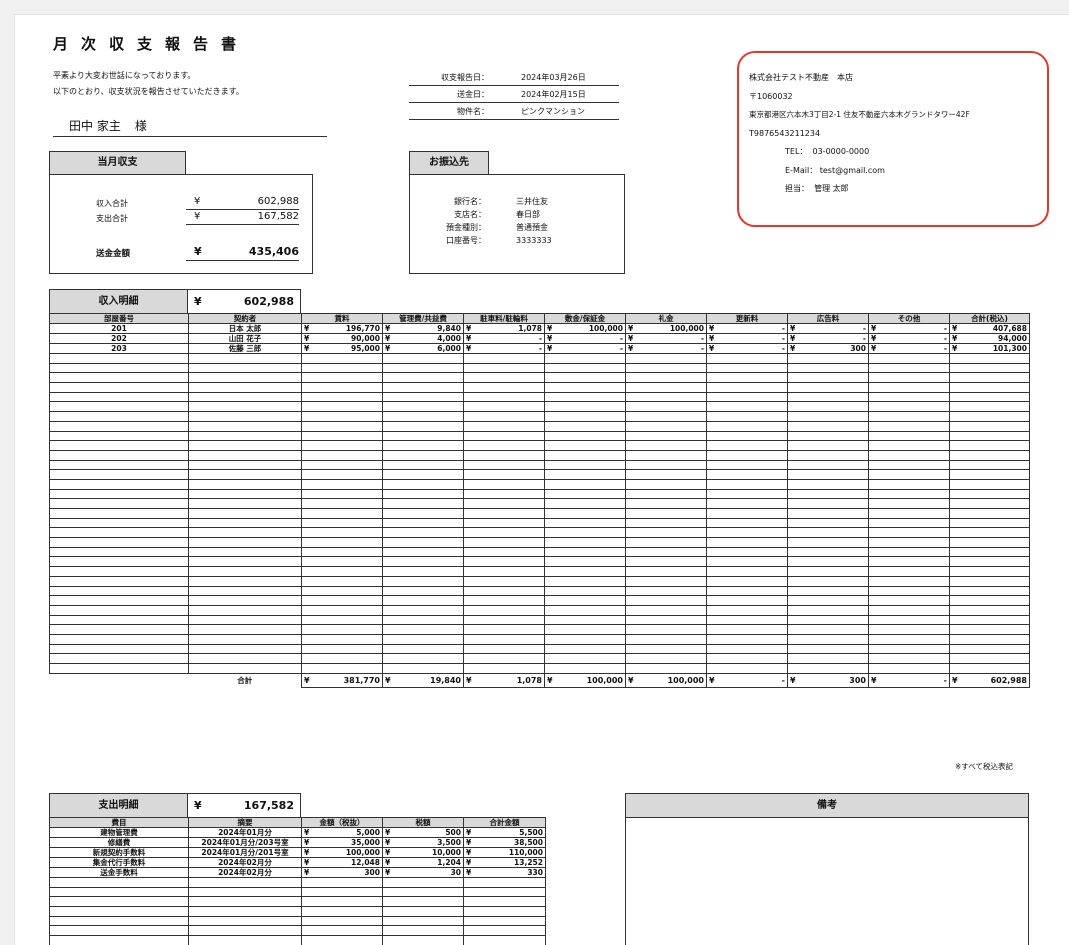 The image size is (1069, 945). What do you see at coordinates (553, 94) in the screenshot?
I see `meta-value: 2024年02月15日` at bounding box center [553, 94].